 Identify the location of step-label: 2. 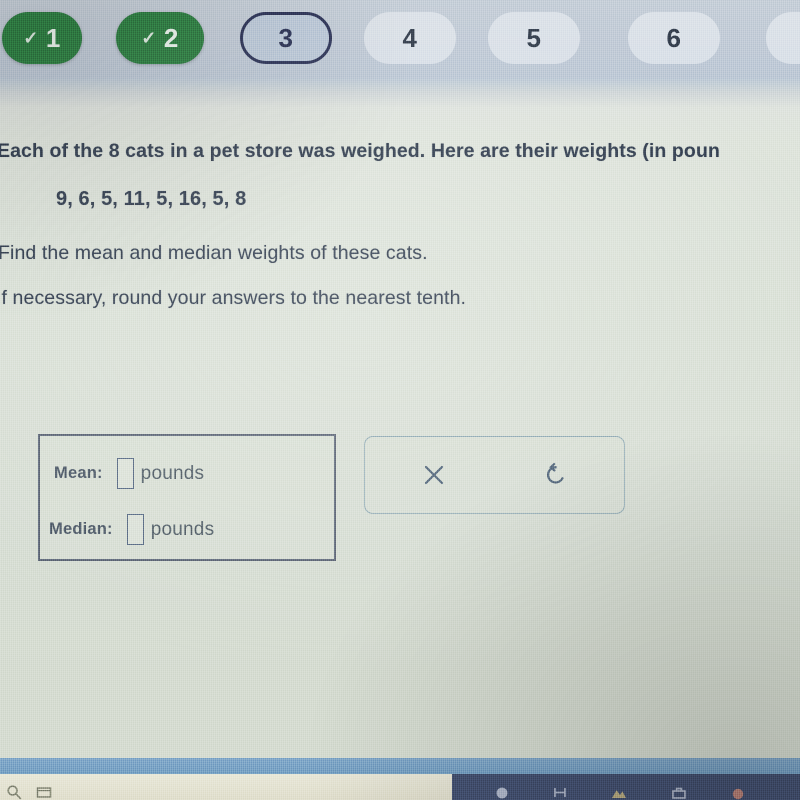
(171, 37).